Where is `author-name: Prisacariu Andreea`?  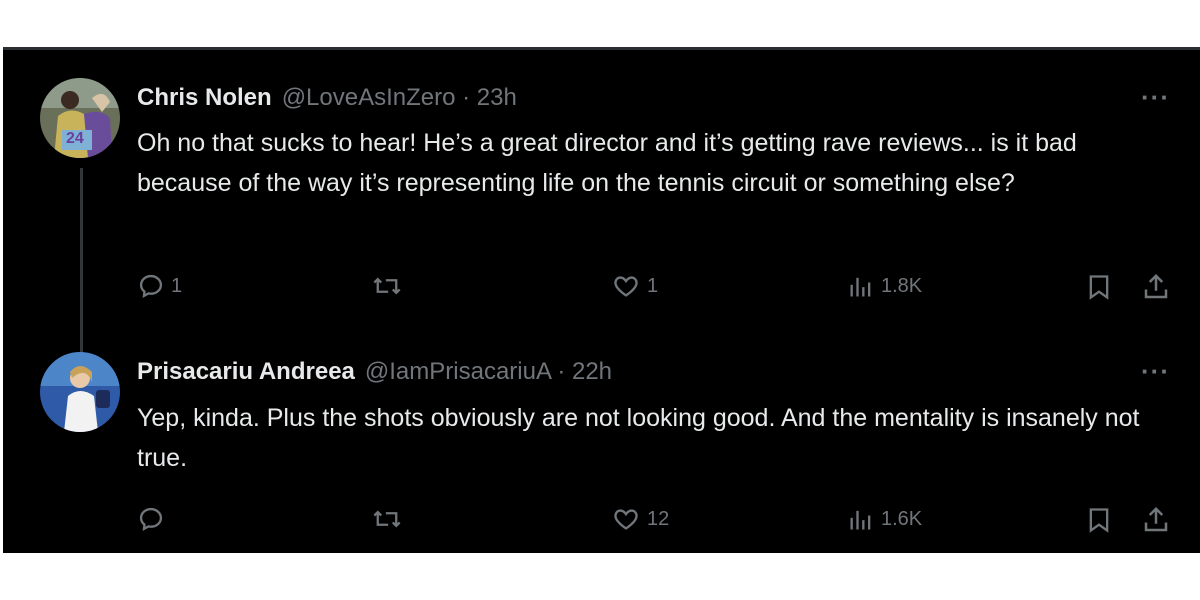
author-name: Prisacariu Andreea is located at coordinates (246, 372).